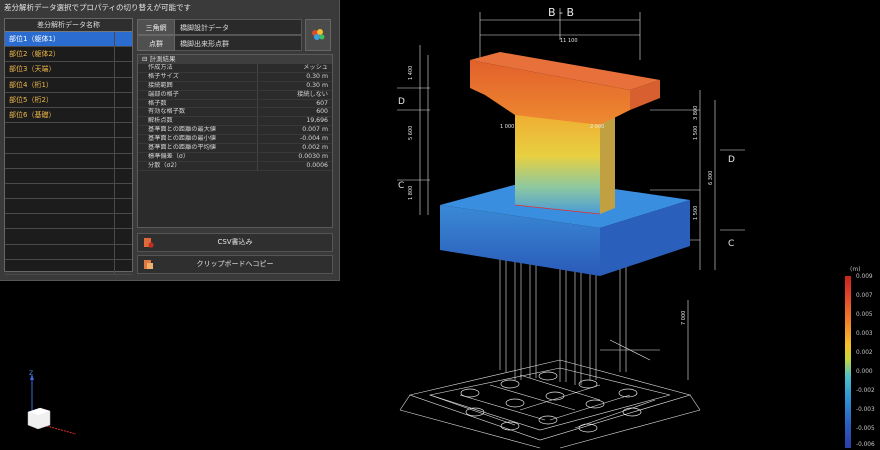 The height and width of the screenshot is (450, 880). Describe the element at coordinates (411, 193) in the screenshot. I see `svg-text: 1 800` at that location.